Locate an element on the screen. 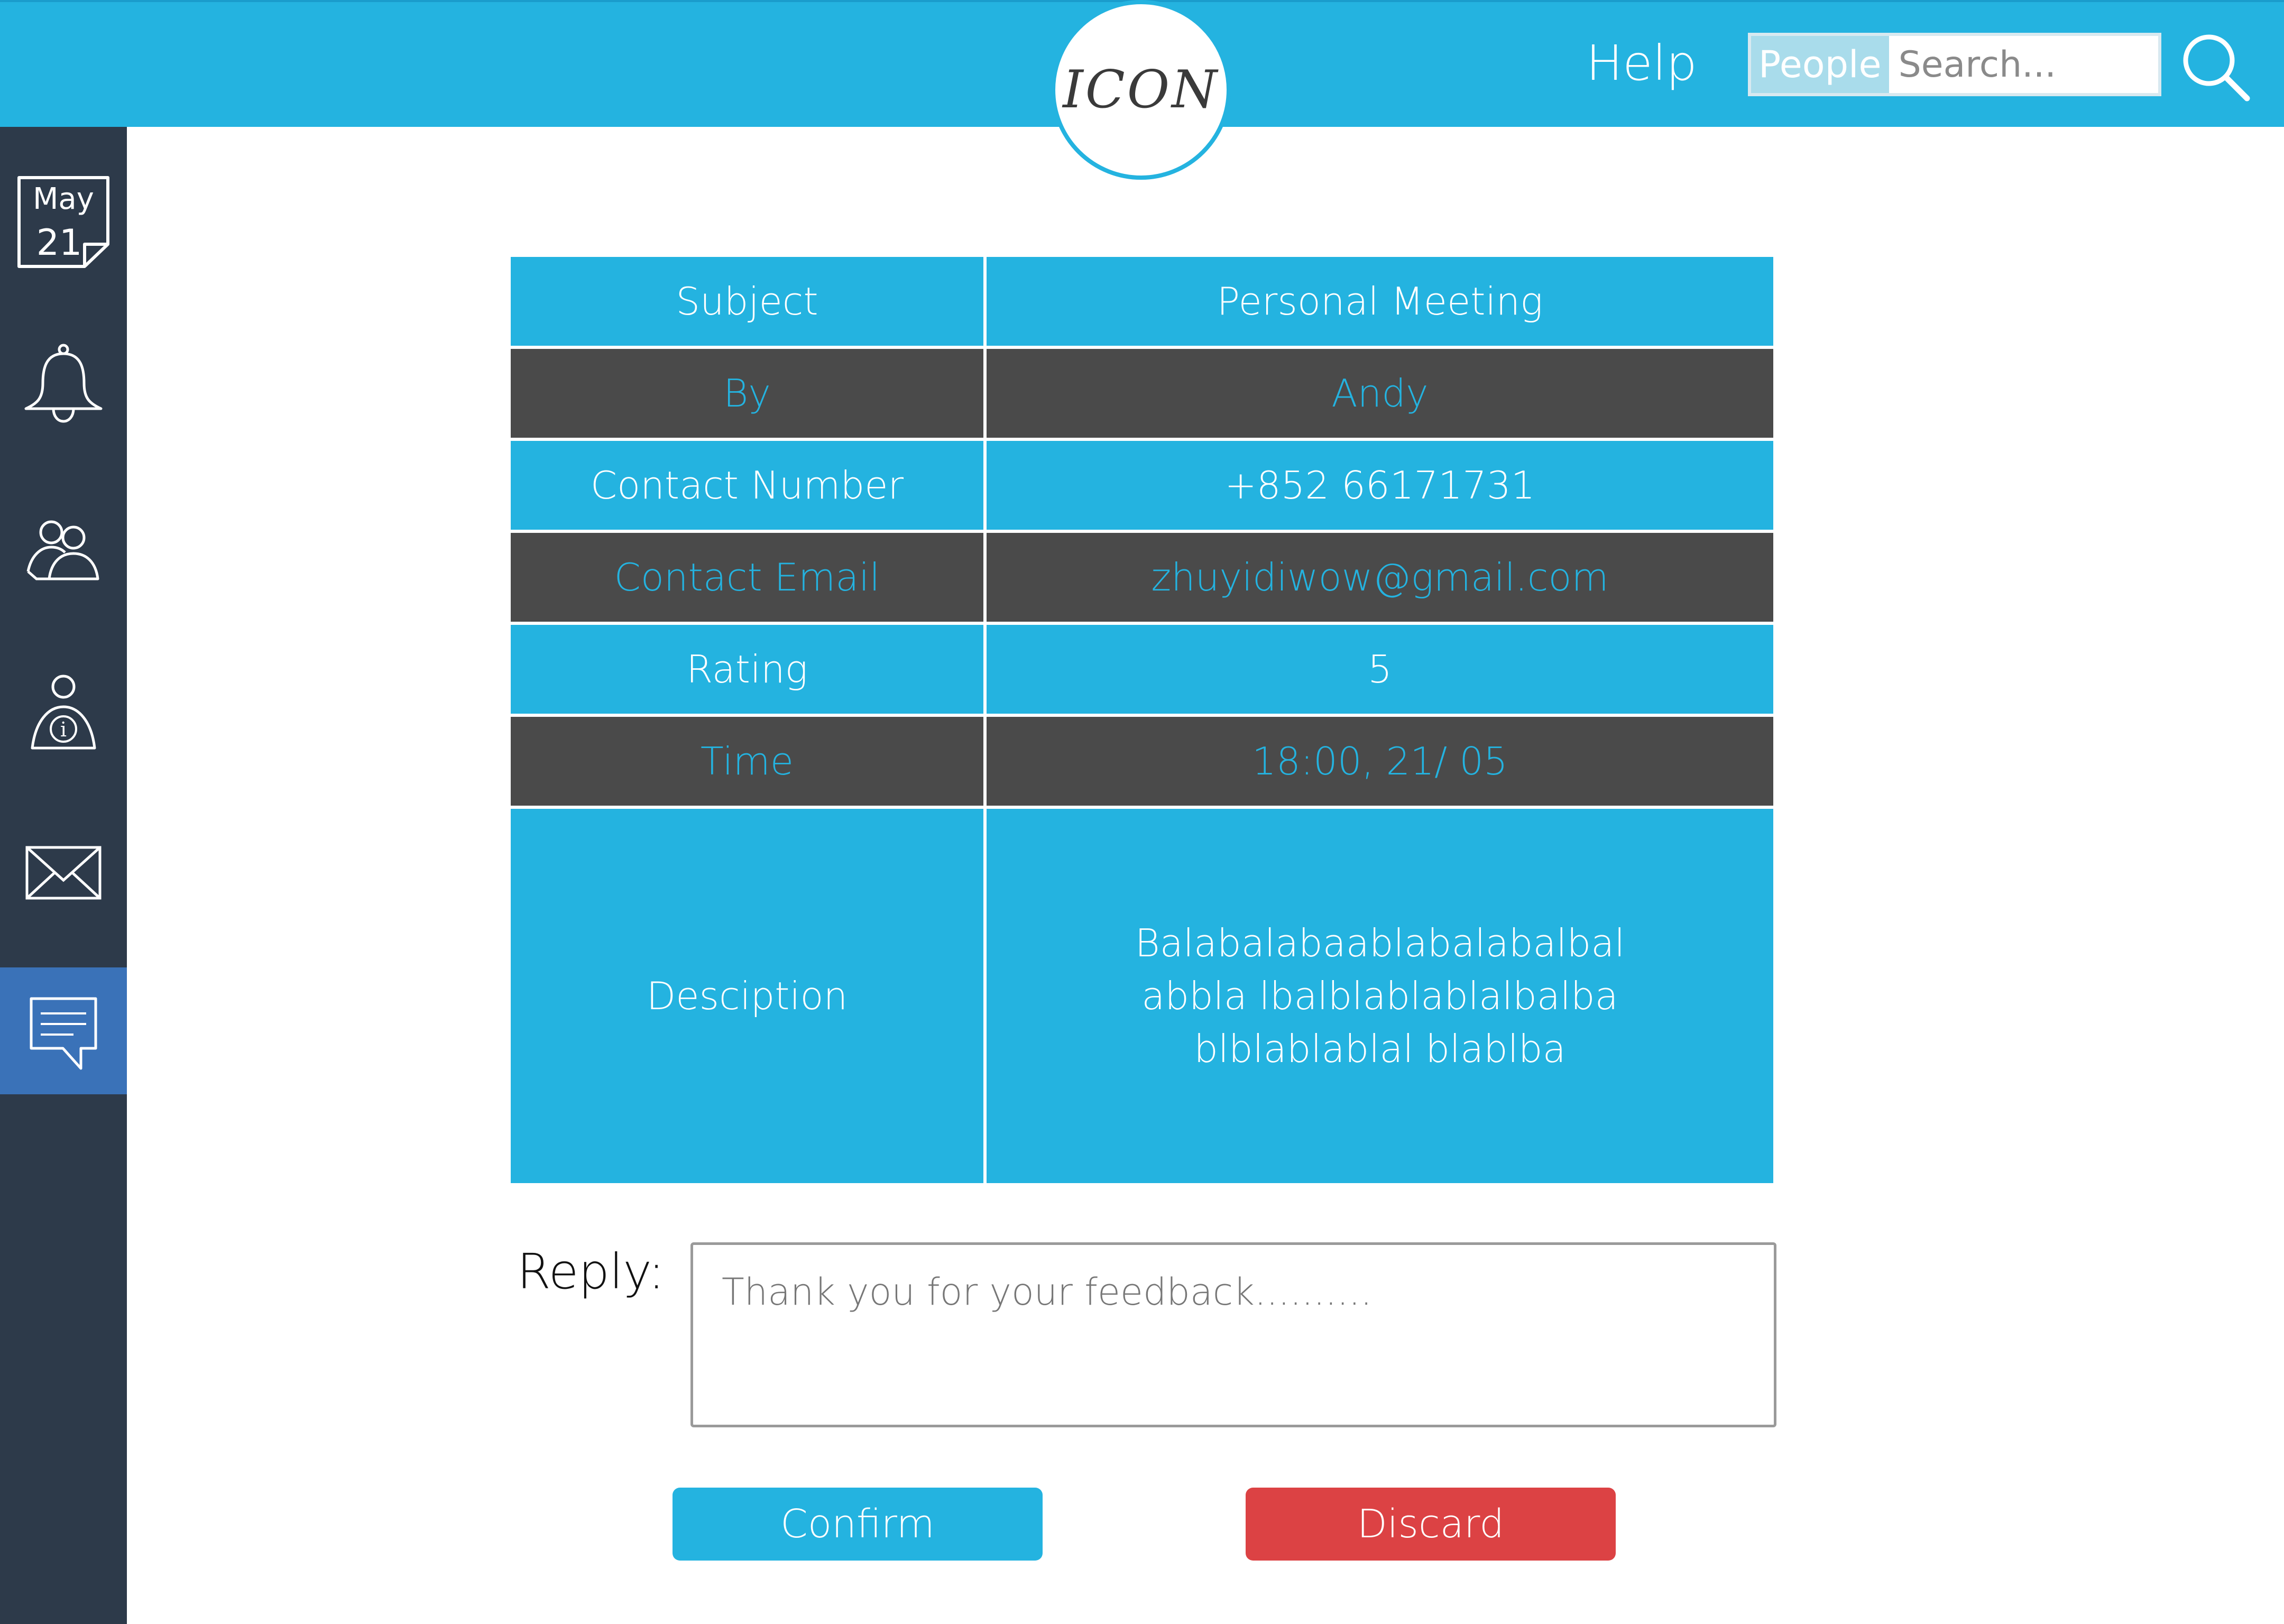 The image size is (2284, 1624). sidebar-item-profile-info: i is located at coordinates (63, 713).